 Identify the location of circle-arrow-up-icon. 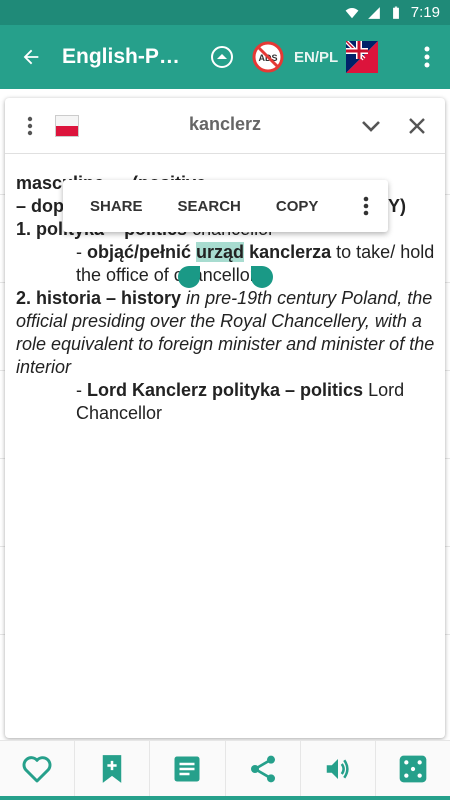
(222, 57).